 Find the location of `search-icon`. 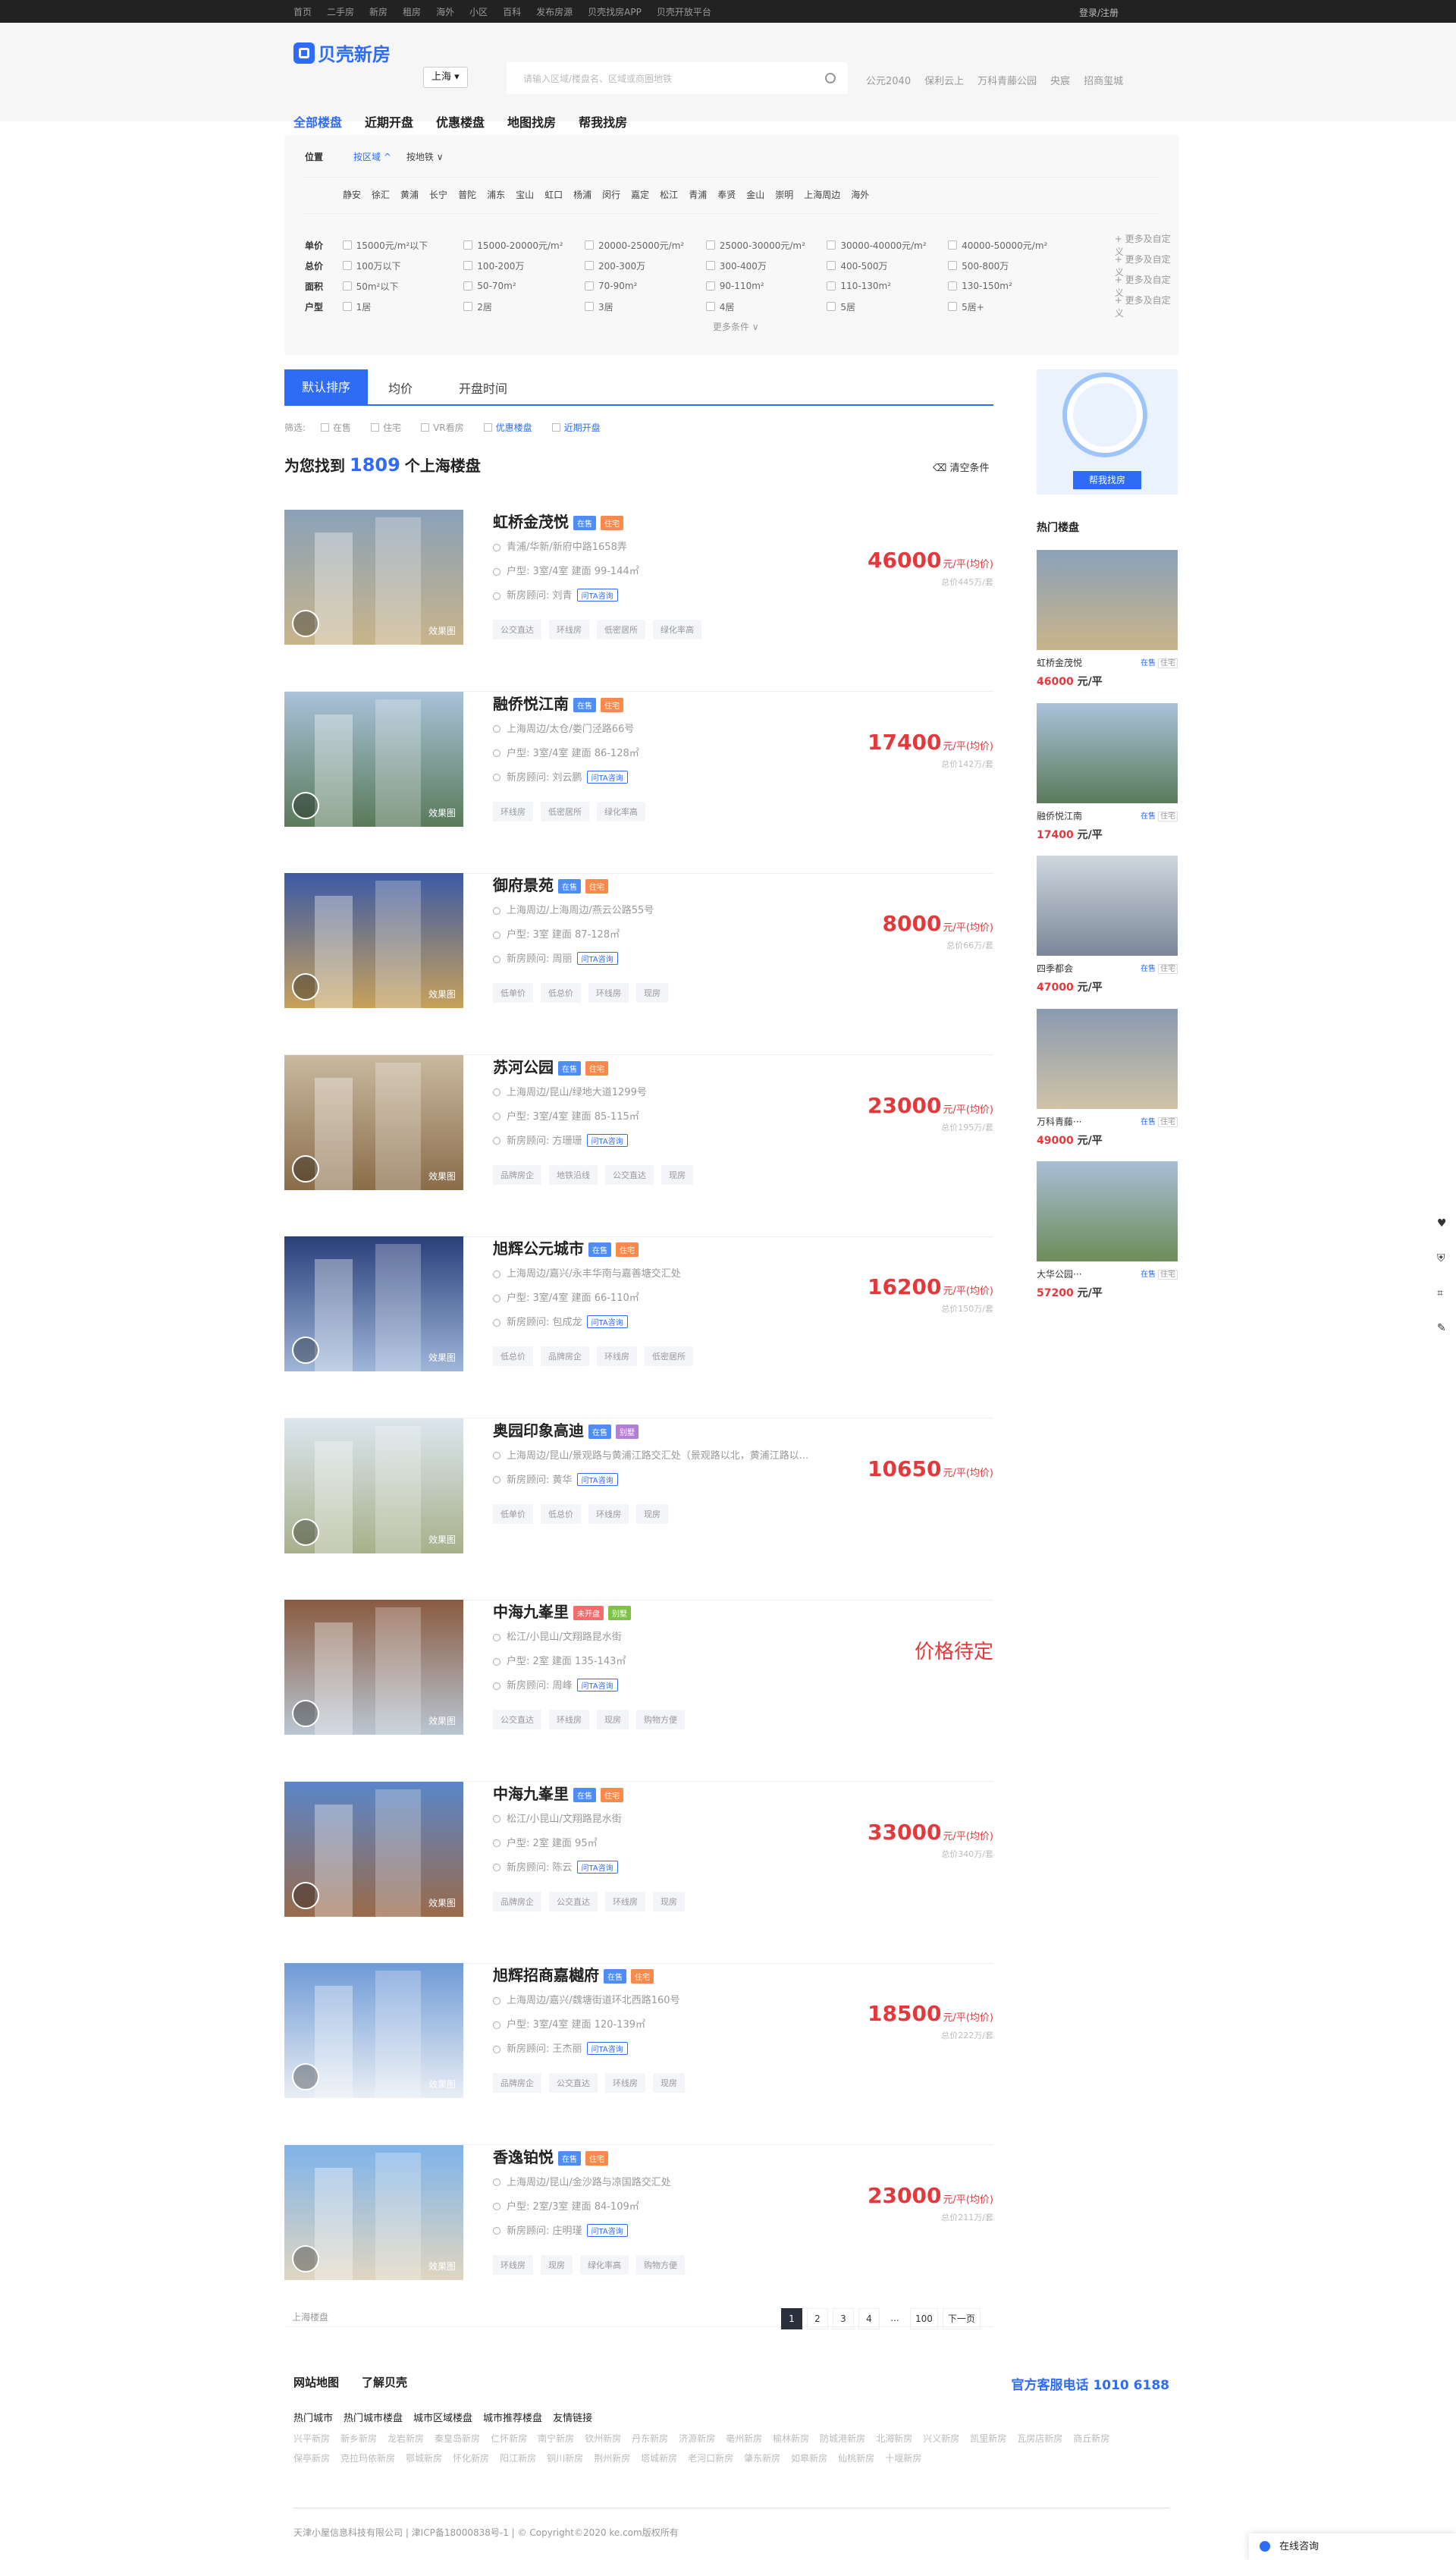

search-icon is located at coordinates (830, 78).